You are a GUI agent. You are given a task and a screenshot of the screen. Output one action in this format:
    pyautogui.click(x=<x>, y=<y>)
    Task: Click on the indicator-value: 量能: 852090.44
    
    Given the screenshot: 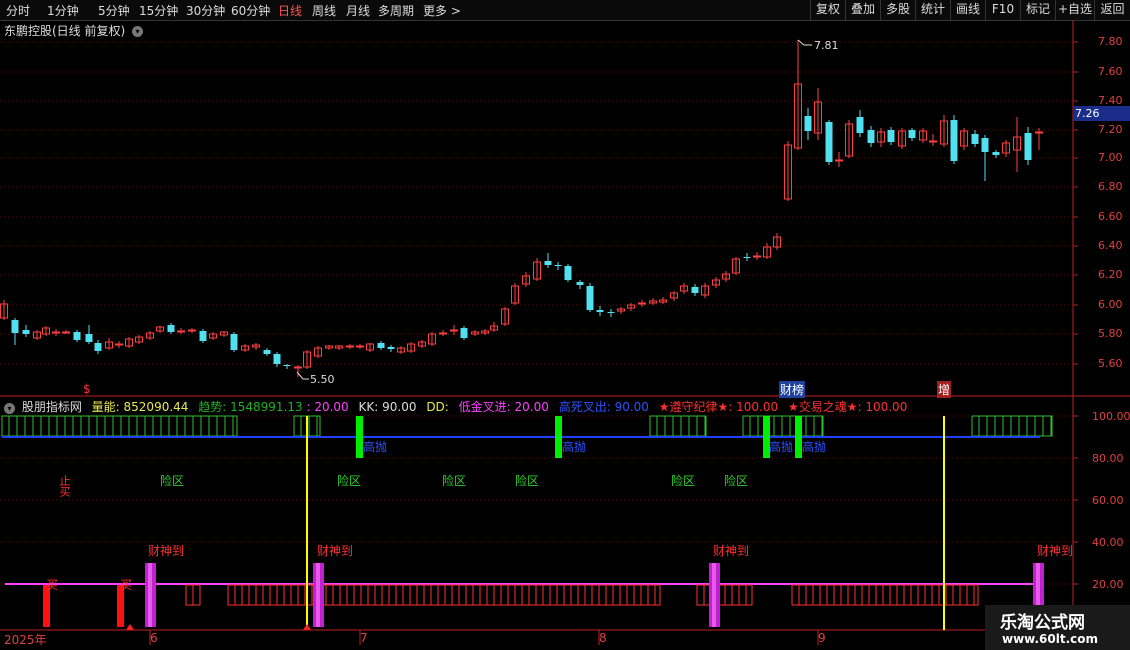 What is the action you would take?
    pyautogui.click(x=140, y=407)
    